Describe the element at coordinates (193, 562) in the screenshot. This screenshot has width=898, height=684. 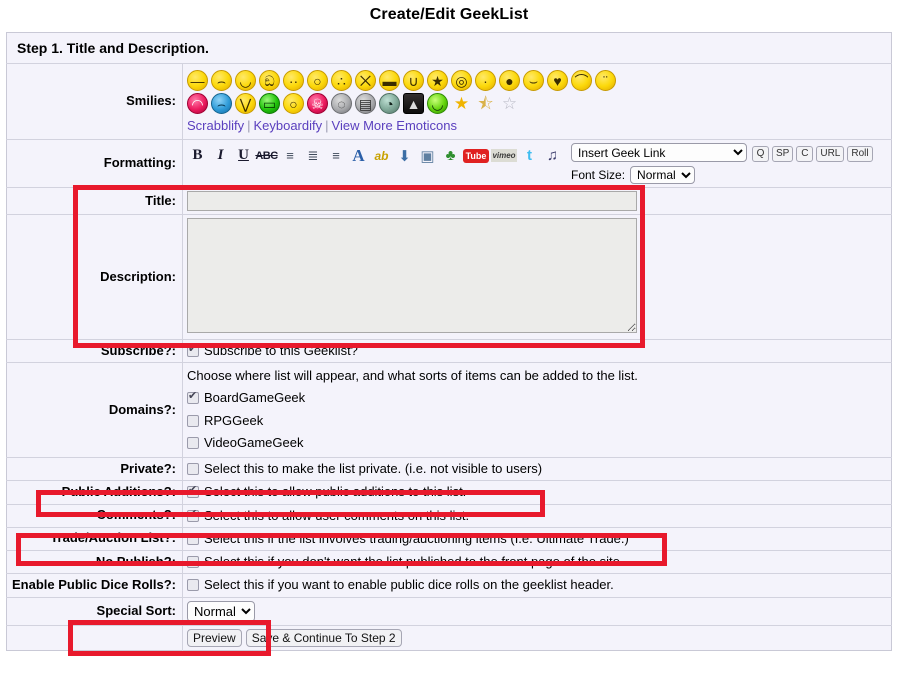
I see `no-publish-checkbox` at that location.